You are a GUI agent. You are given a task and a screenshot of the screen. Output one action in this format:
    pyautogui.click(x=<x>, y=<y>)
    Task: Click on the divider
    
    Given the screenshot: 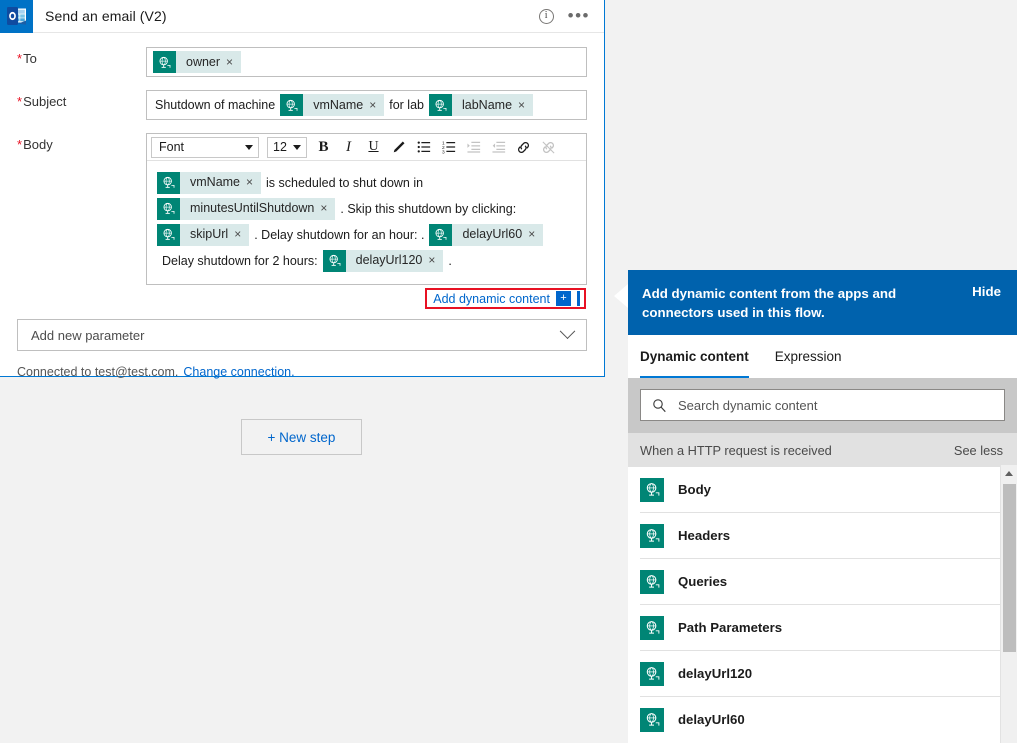 What is the action you would take?
    pyautogui.click(x=578, y=298)
    